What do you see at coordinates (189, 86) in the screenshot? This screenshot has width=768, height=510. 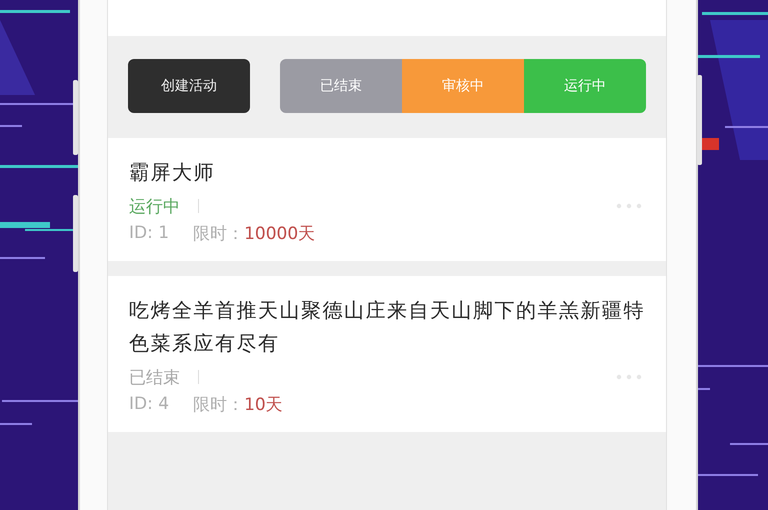 I see `create-activity-button: 创建活动` at bounding box center [189, 86].